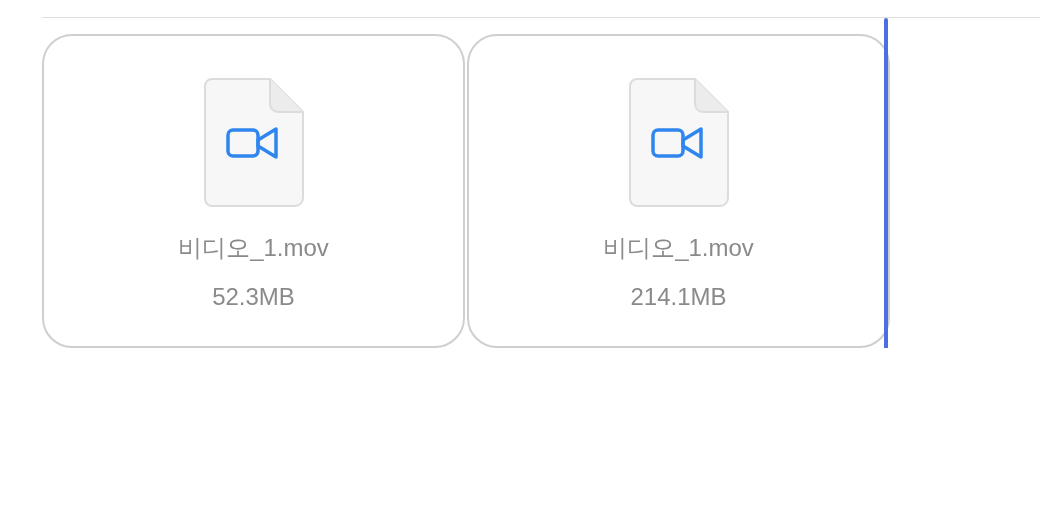 Image resolution: width=1040 pixels, height=523 pixels. Describe the element at coordinates (678, 297) in the screenshot. I see `file-size: 214.1MB` at that location.